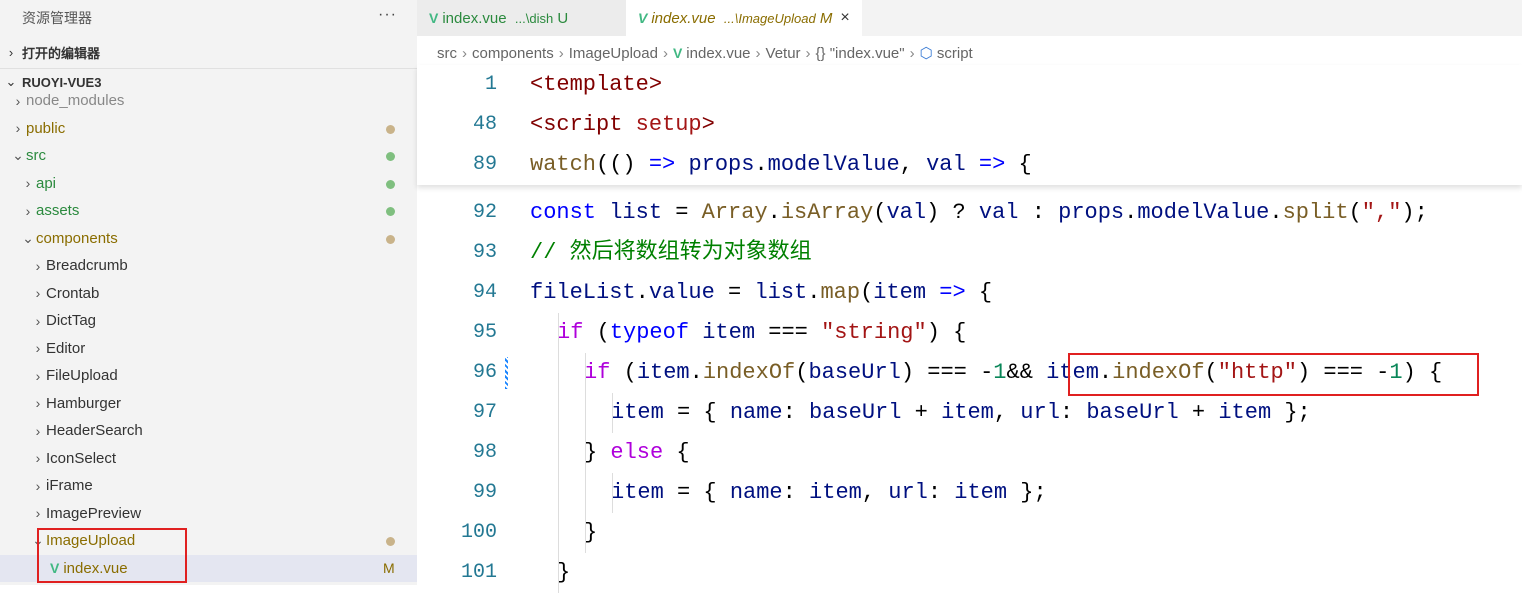 Image resolution: width=1522 pixels, height=593 pixels. What do you see at coordinates (46, 183) in the screenshot?
I see `tree-item-label: api` at bounding box center [46, 183].